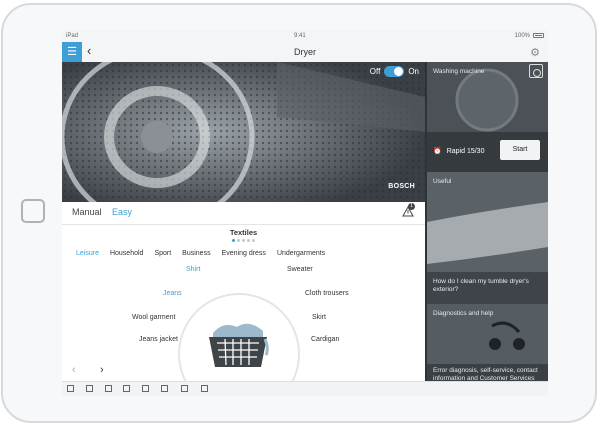 This screenshot has width=600, height=428. What do you see at coordinates (243, 213) in the screenshot?
I see `mode-tabs: Manual Easy 1` at bounding box center [243, 213].